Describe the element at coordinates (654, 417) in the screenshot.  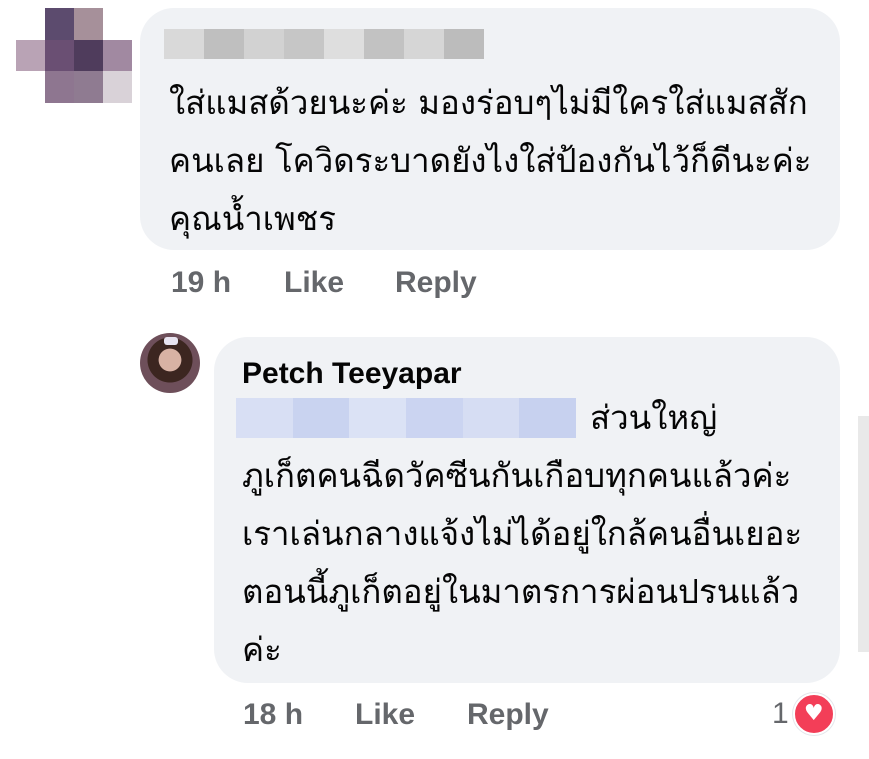
I see `reply-text-first-line: ส่วนใหญ่` at that location.